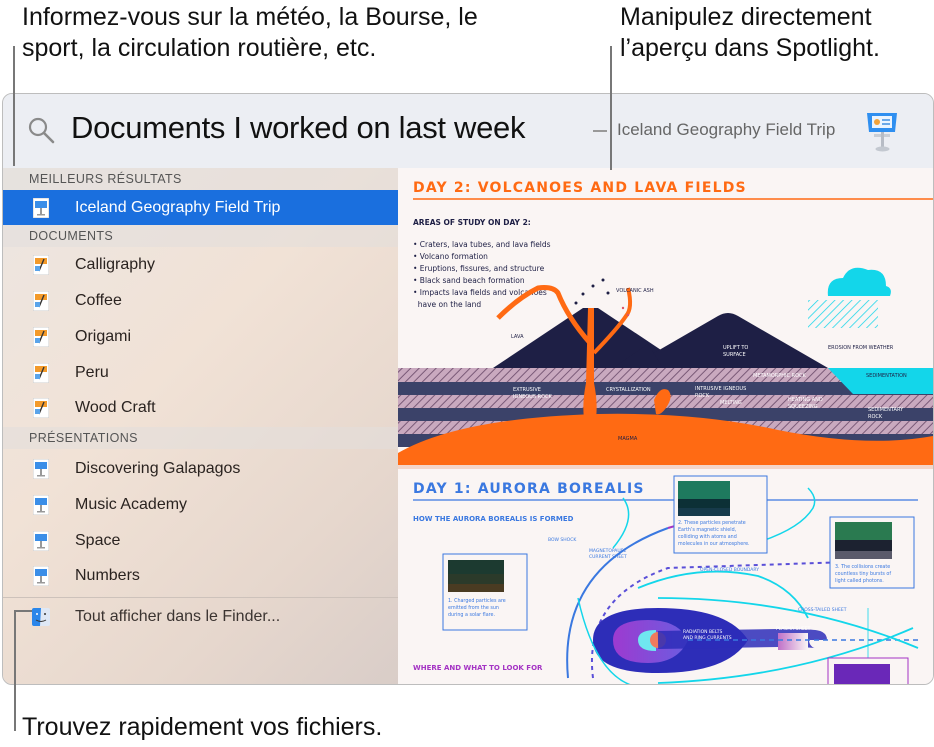 Image resolution: width=934 pixels, height=747 pixels. Describe the element at coordinates (41, 616) in the screenshot. I see `finder-icon` at that location.